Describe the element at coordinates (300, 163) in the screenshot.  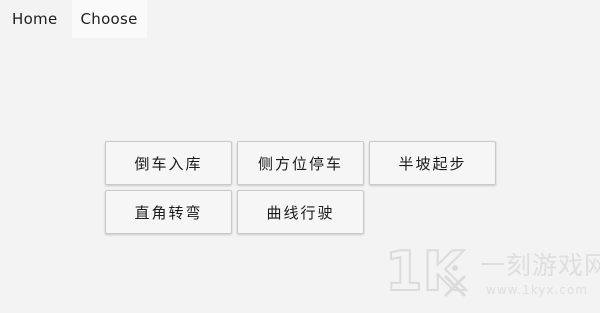
I see `parallel-parking-button: 侧方位停车` at that location.